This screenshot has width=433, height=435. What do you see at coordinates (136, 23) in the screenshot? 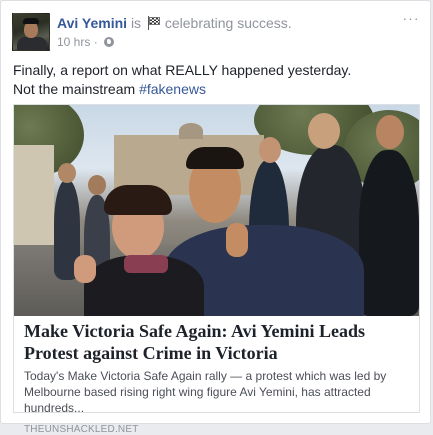
I see `connector-text: is` at bounding box center [136, 23].